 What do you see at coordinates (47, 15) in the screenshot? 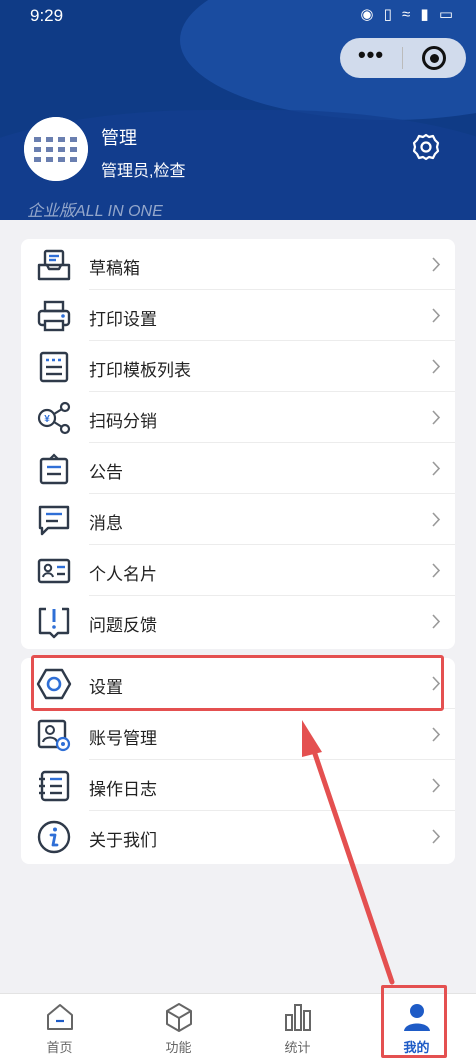
I see `status-time: 9:29` at bounding box center [47, 15].